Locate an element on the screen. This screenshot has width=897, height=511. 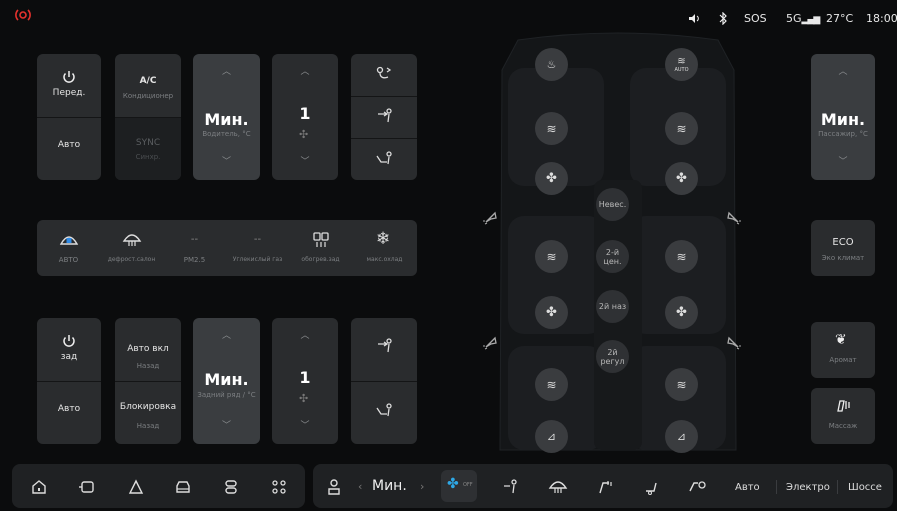
row2-adjust-button: 2й регул is located at coordinates (612, 356).